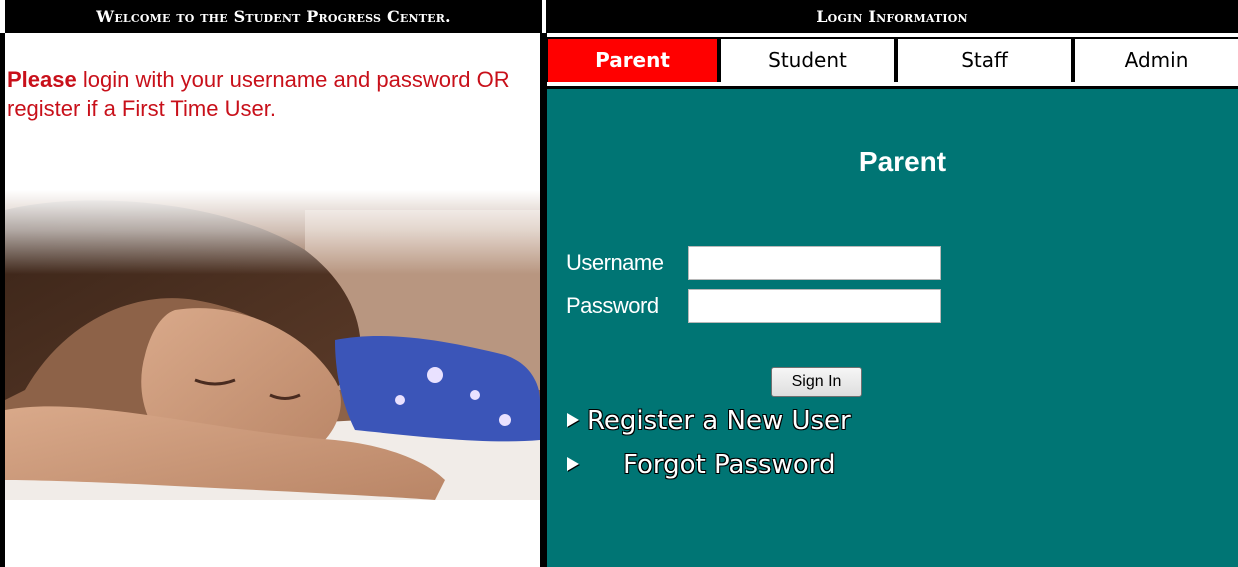 This screenshot has width=1238, height=567. I want to click on tab-parent: Parent, so click(632, 60).